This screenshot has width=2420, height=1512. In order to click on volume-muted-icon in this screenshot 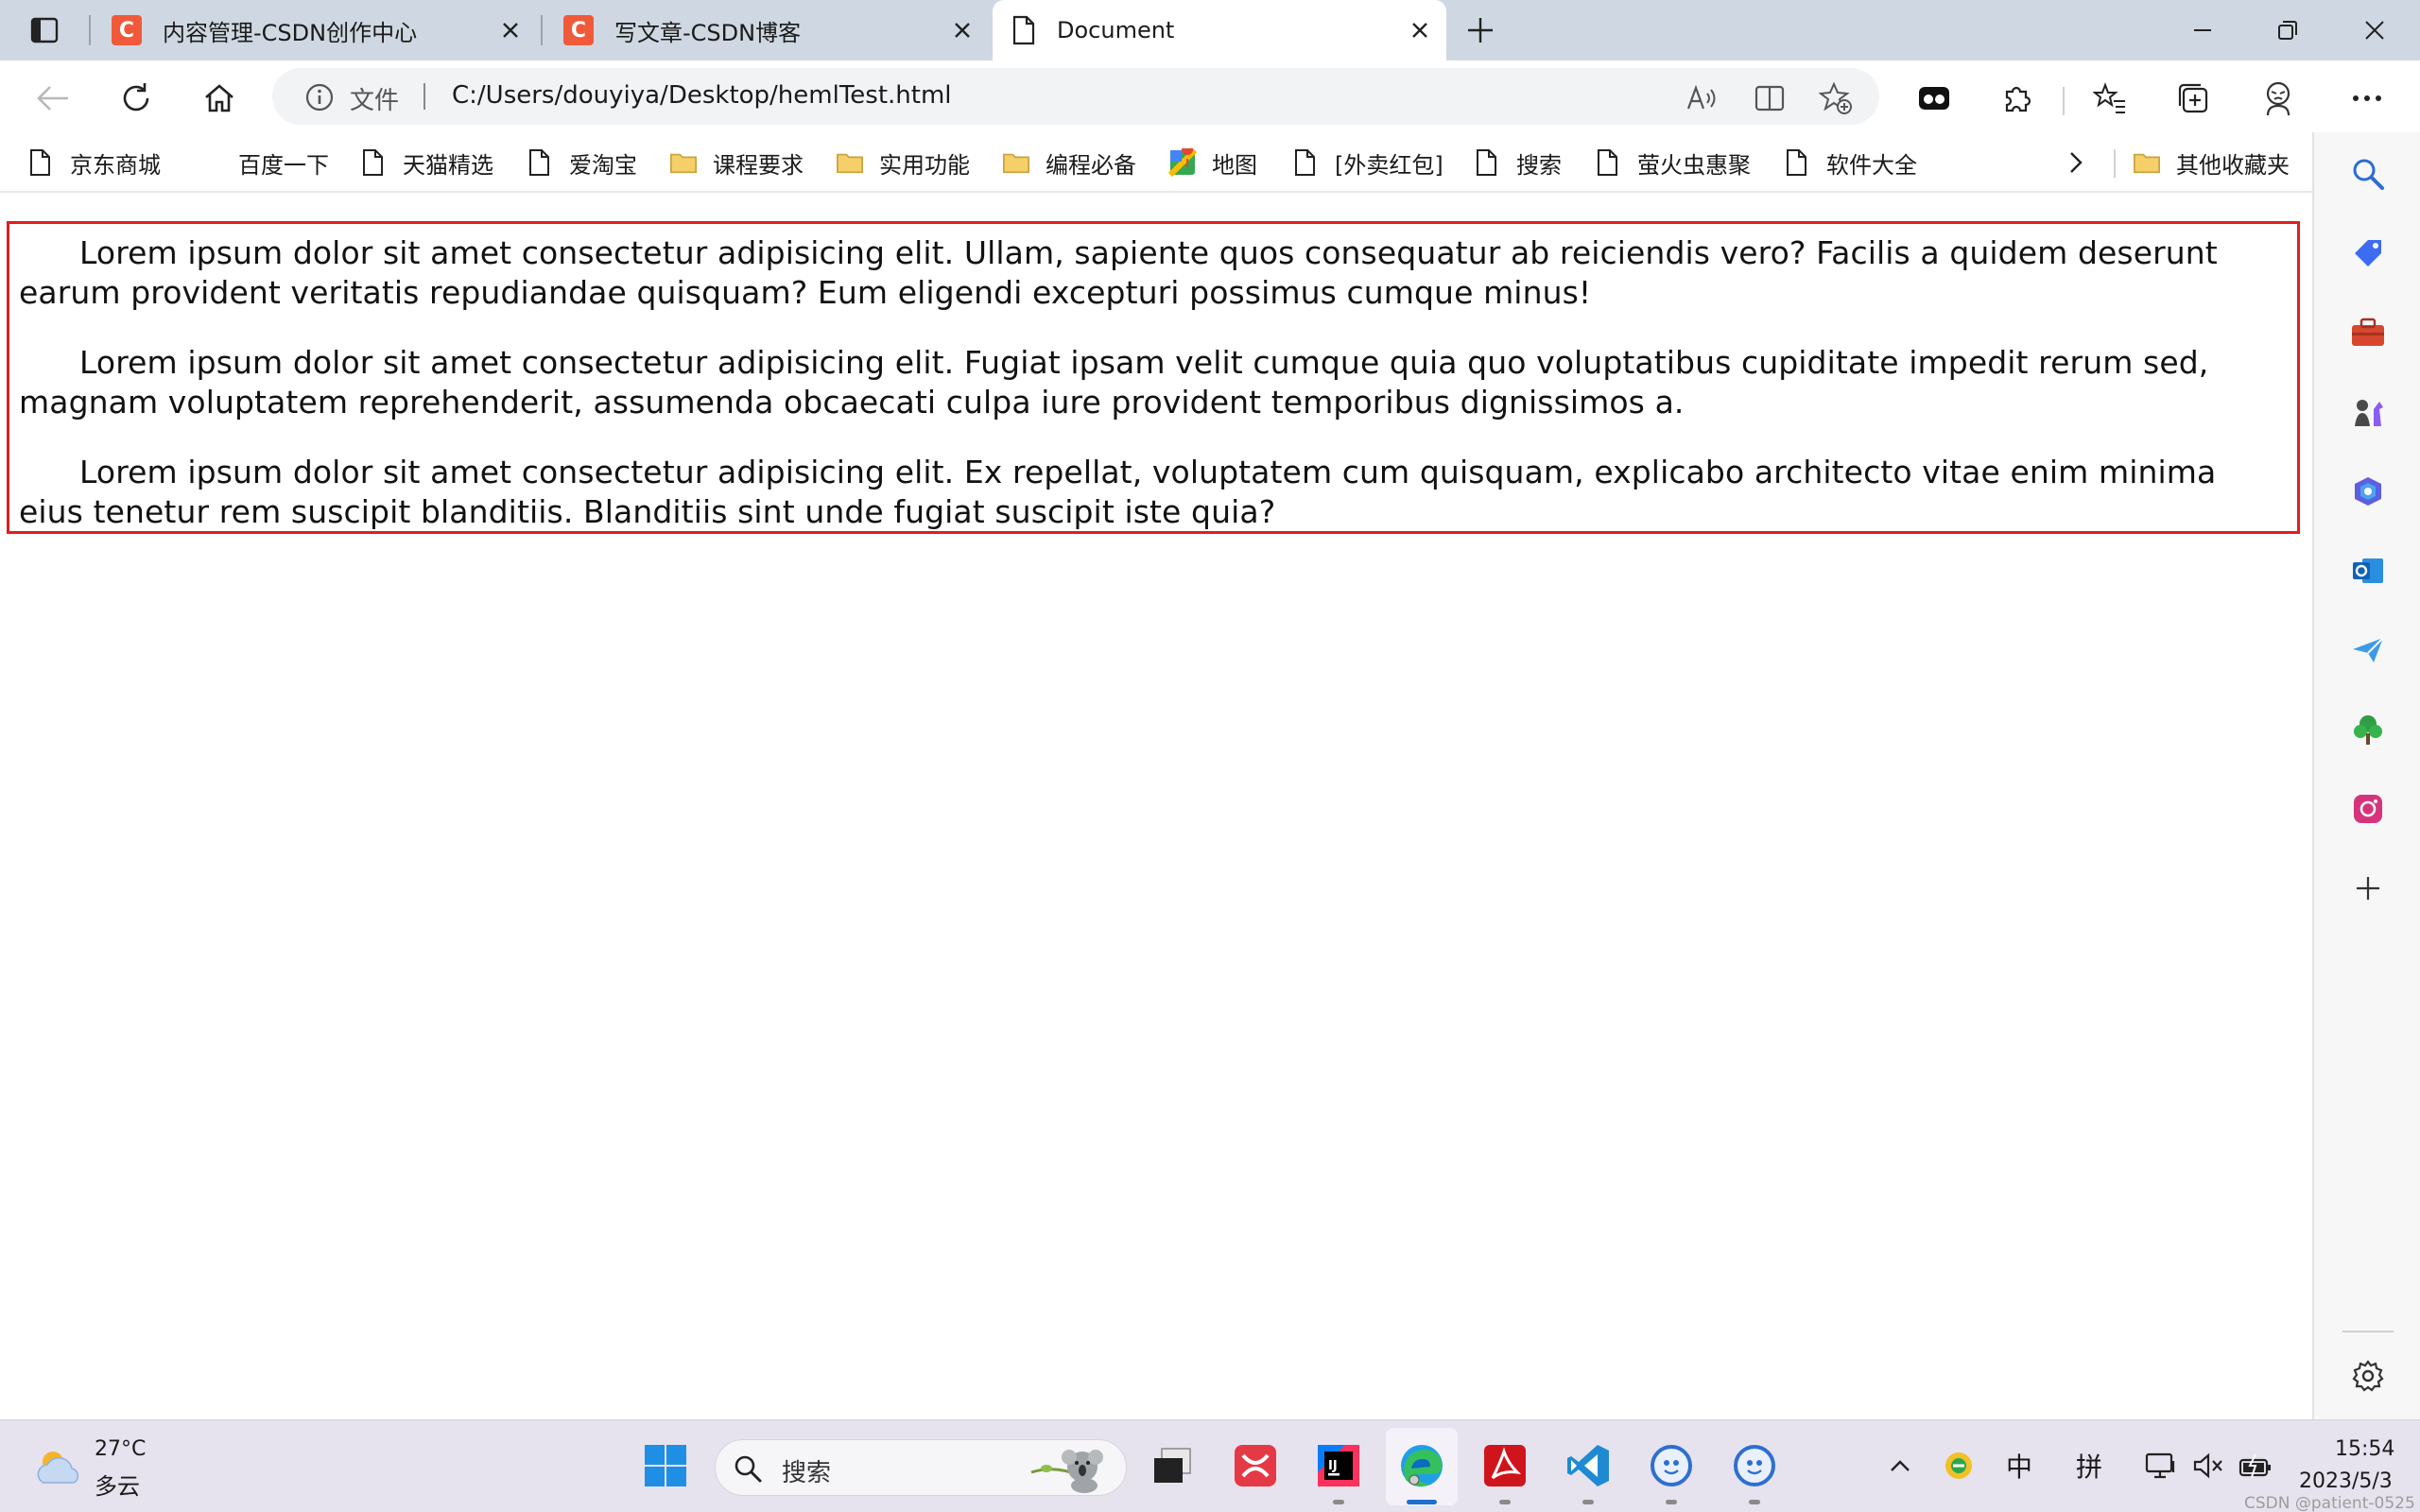, I will do `click(2207, 1465)`.